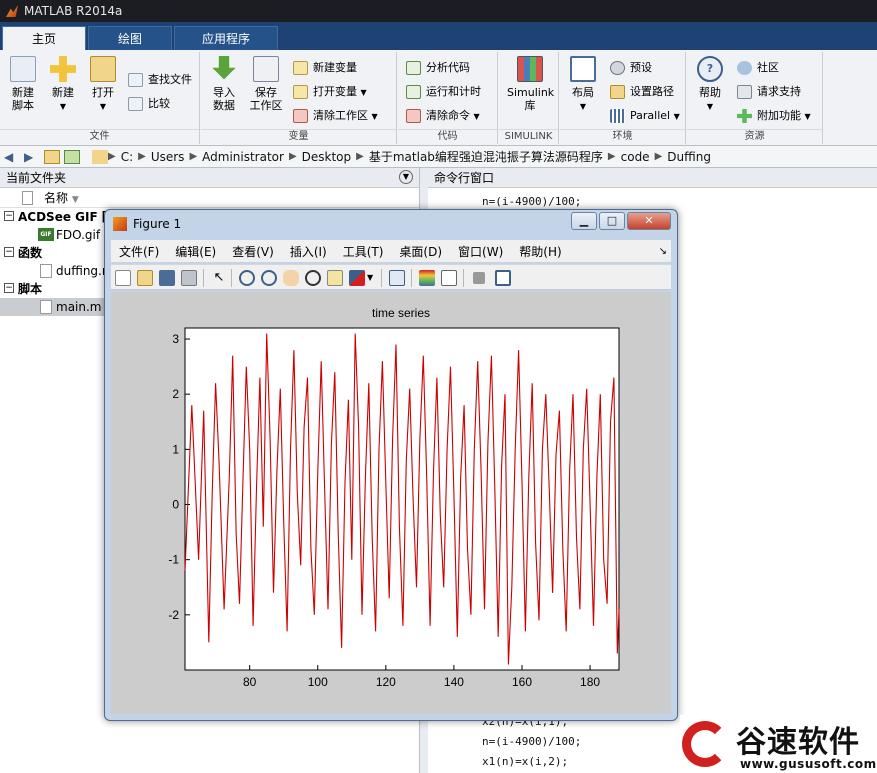  What do you see at coordinates (652, 178) in the screenshot?
I see `command-window-header: 命令行窗口` at bounding box center [652, 178].